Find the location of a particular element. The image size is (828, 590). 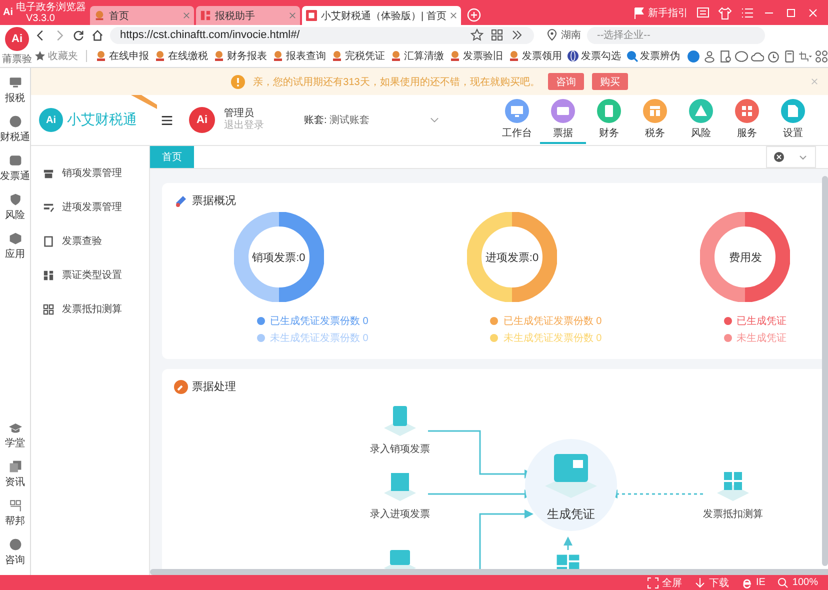

donut-label: 费用发 is located at coordinates (745, 258).